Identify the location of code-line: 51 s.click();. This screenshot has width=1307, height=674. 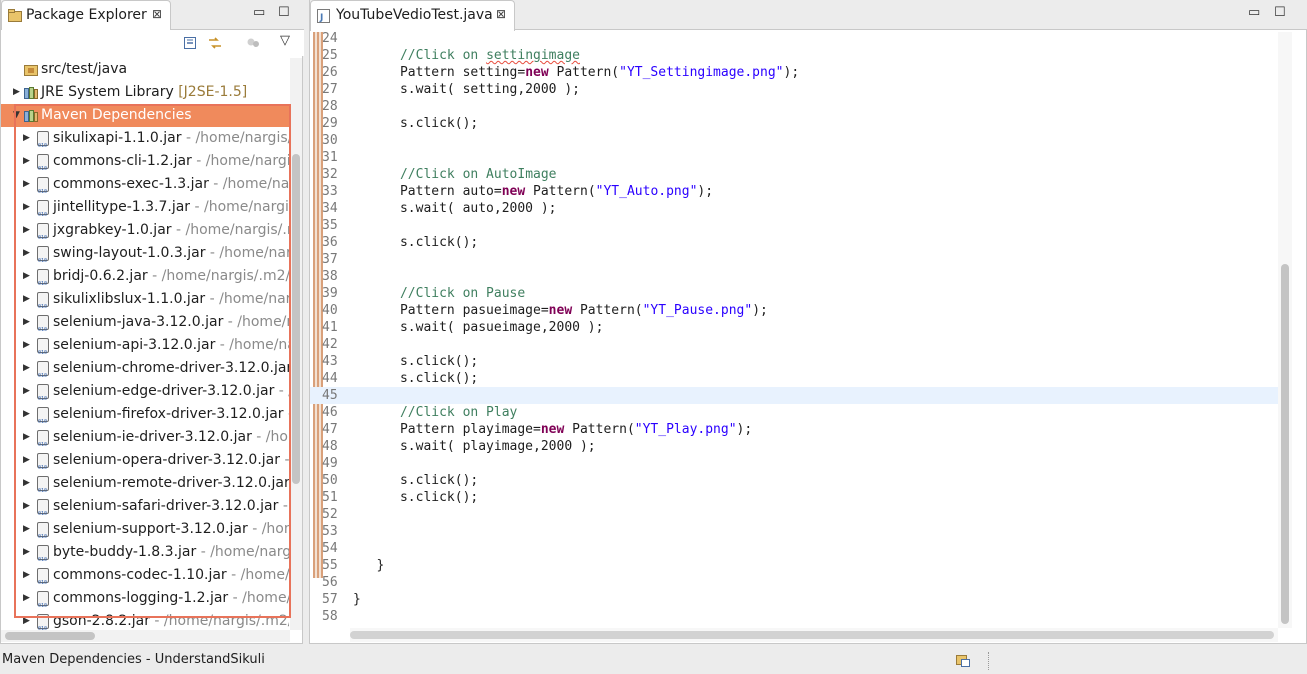
(794, 497).